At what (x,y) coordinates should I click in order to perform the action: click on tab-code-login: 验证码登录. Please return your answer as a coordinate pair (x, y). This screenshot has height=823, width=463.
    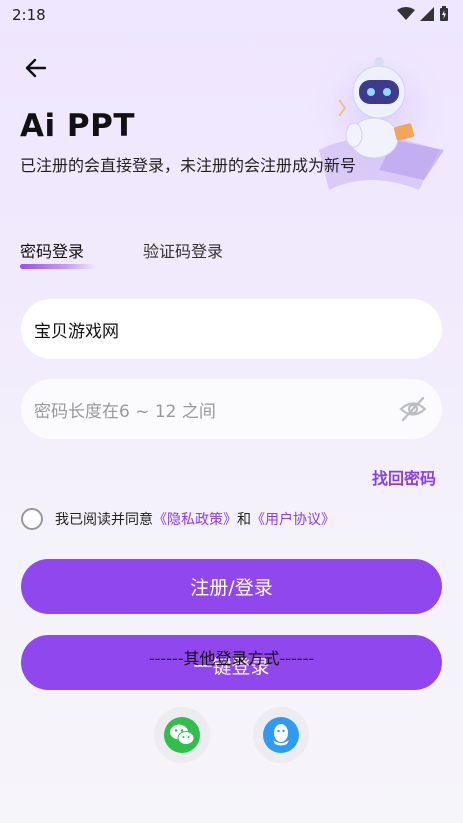
    Looking at the image, I should click on (183, 250).